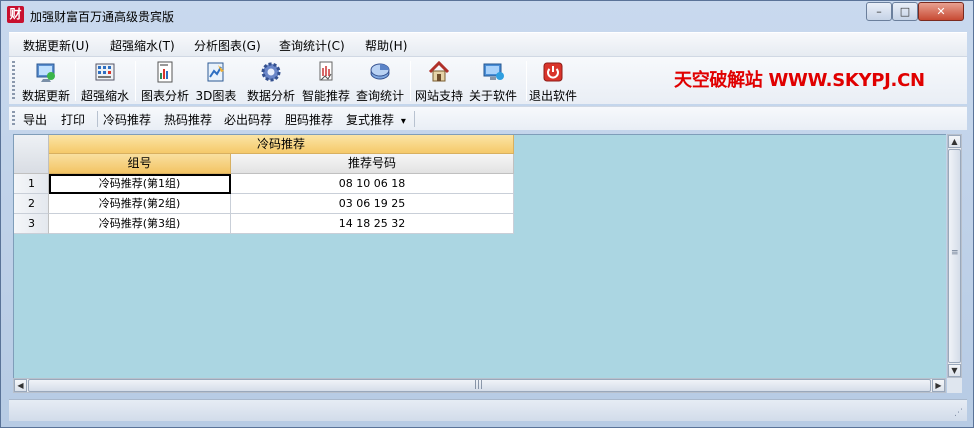 This screenshot has height=428, width=974. I want to click on watermark-text: 天空破解站 WWW.SKYPJ.CN, so click(799, 80).